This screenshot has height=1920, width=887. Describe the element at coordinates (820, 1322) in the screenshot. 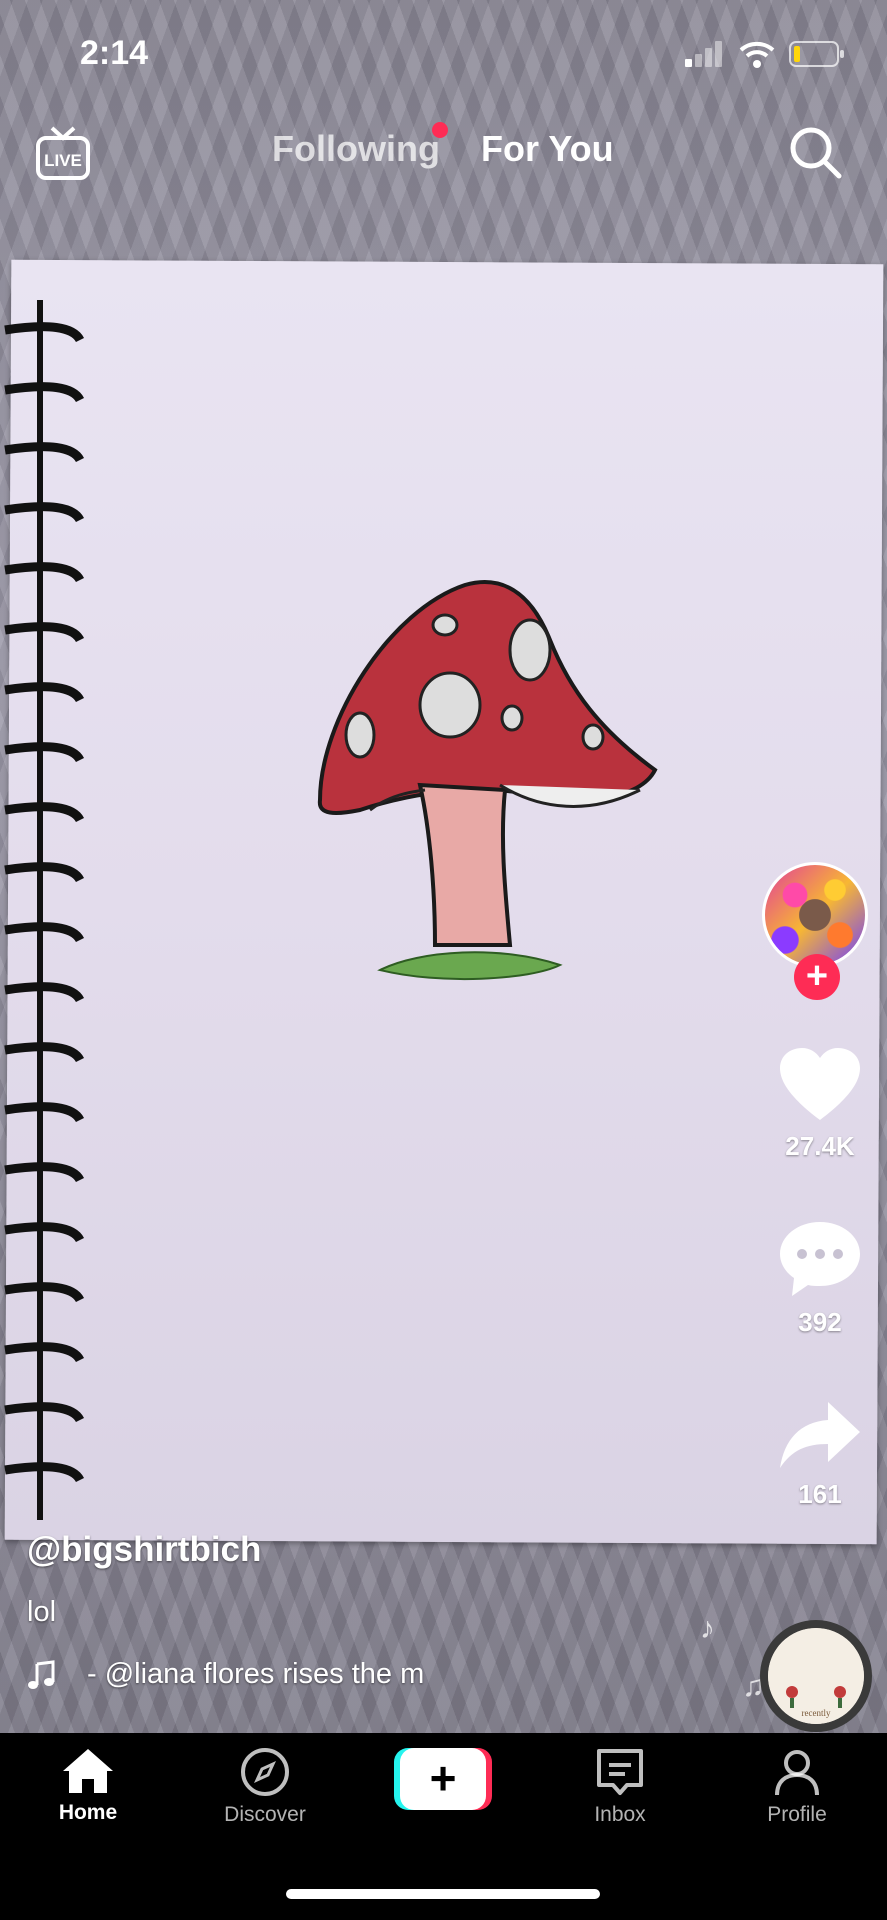

I see `comment-count: 392` at that location.